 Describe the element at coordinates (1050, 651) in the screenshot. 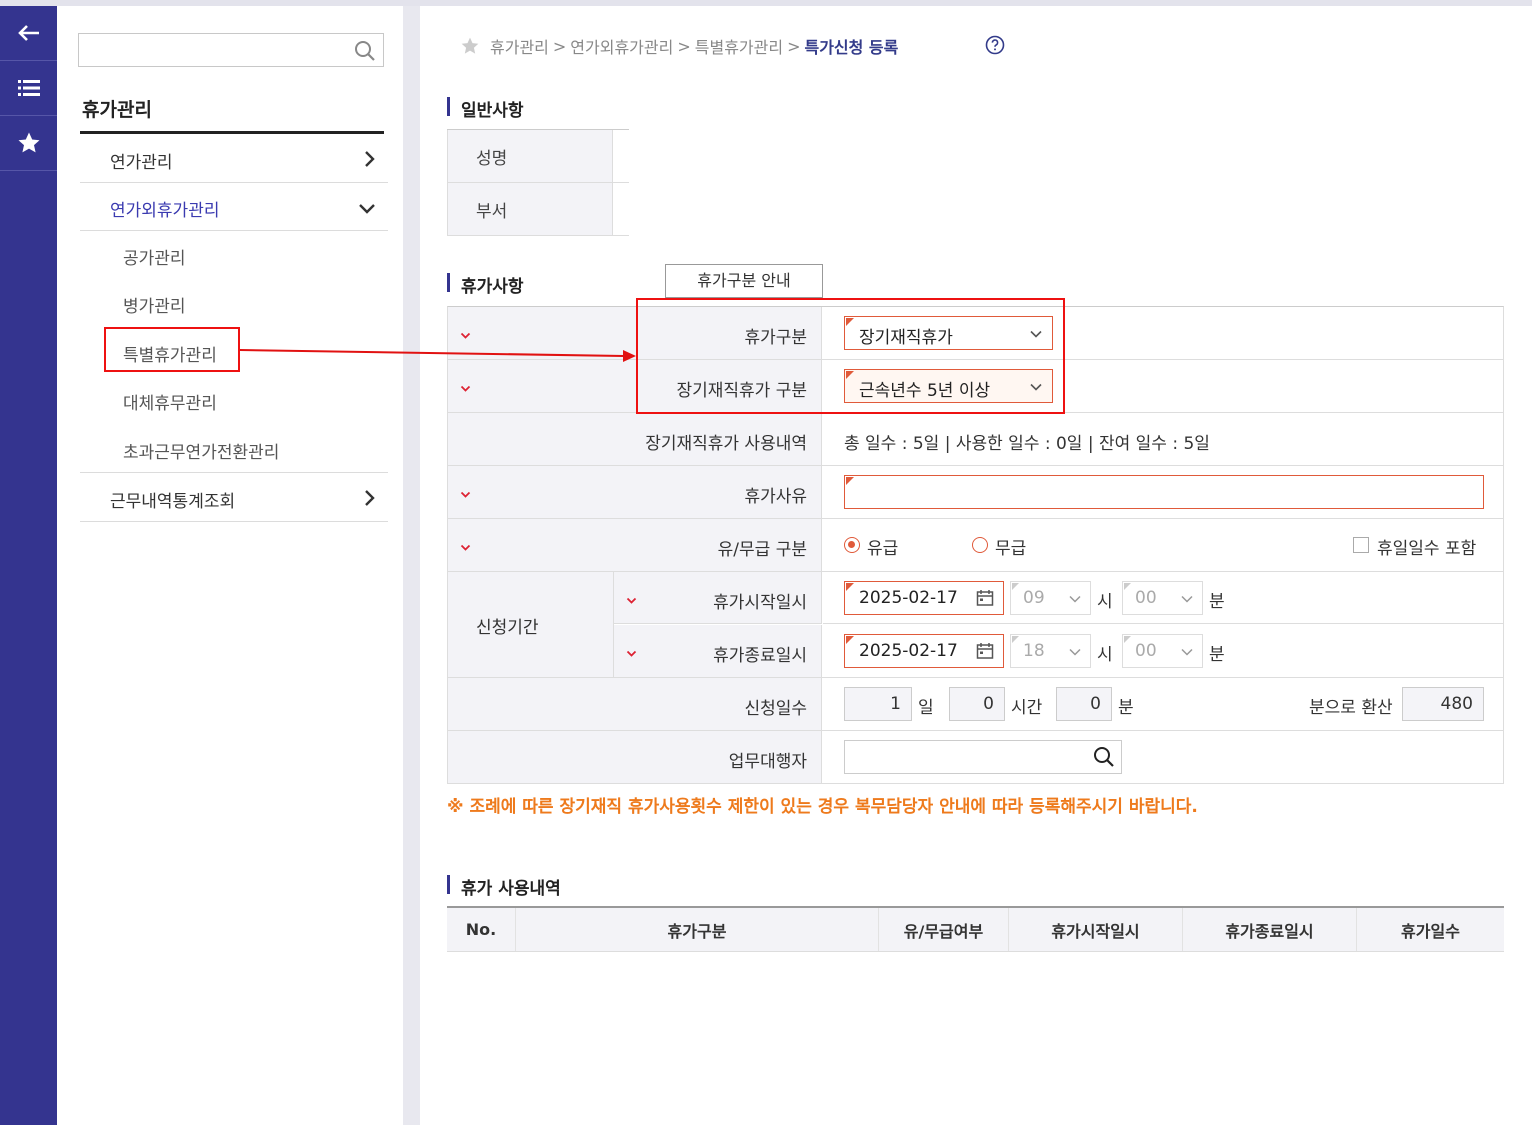

I see `end-hour-select: 18` at that location.